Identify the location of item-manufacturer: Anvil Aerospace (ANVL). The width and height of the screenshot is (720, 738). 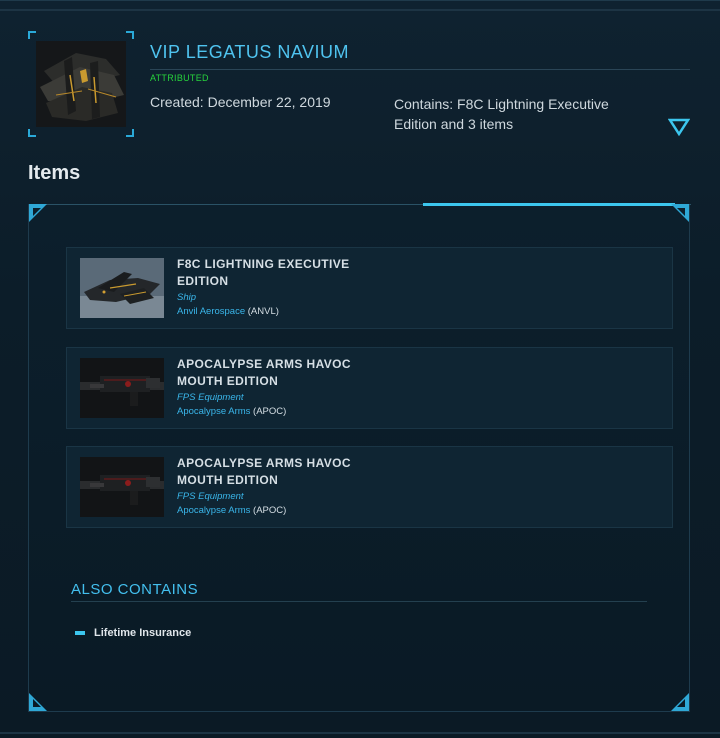
(228, 311).